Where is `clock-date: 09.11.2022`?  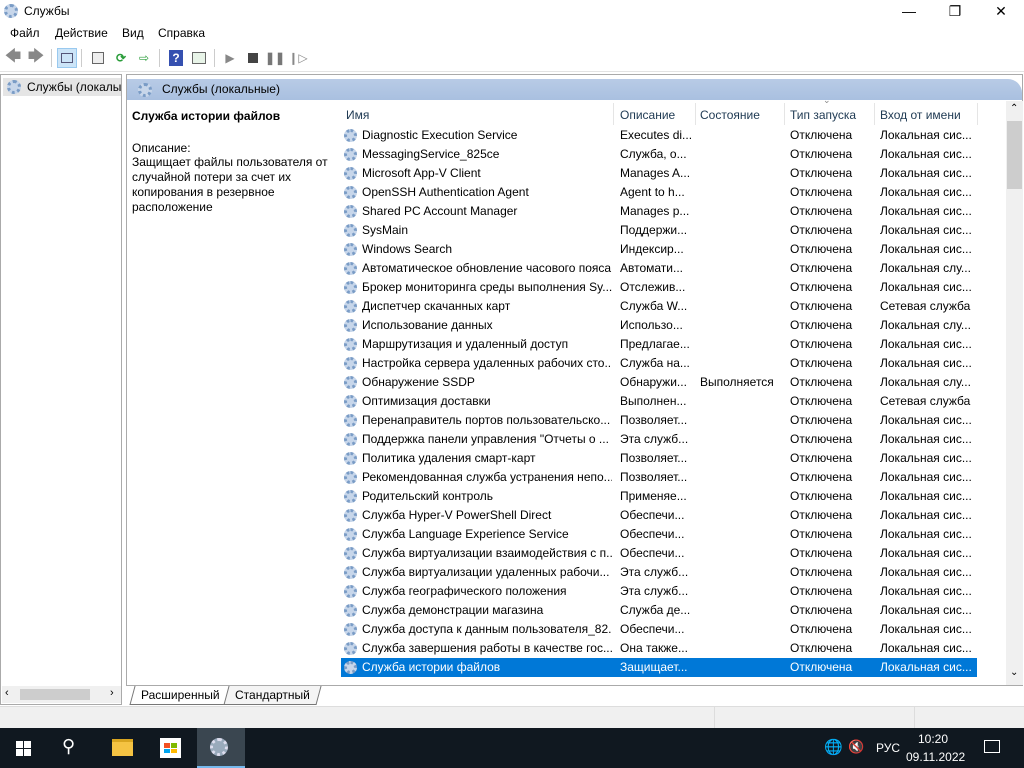
clock-date: 09.11.2022 is located at coordinates (935, 757).